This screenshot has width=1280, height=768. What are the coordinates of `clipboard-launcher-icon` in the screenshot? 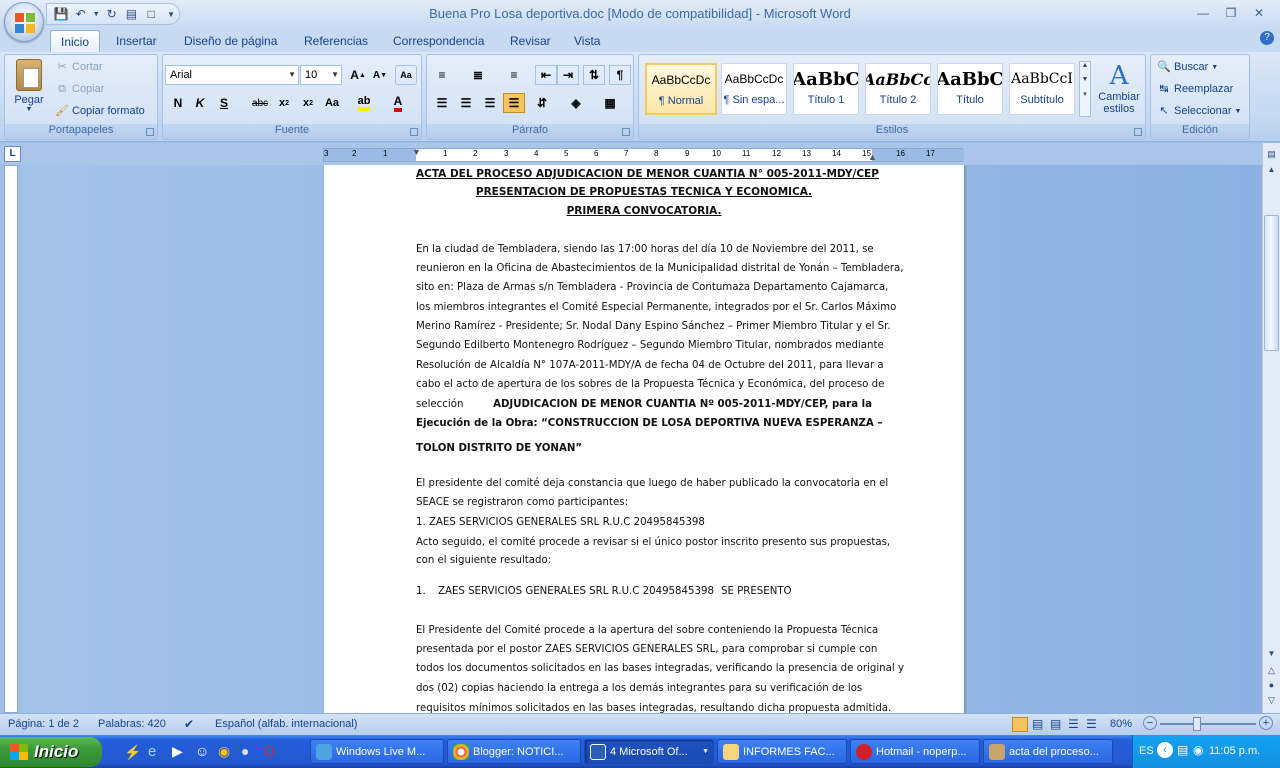 It's located at (150, 132).